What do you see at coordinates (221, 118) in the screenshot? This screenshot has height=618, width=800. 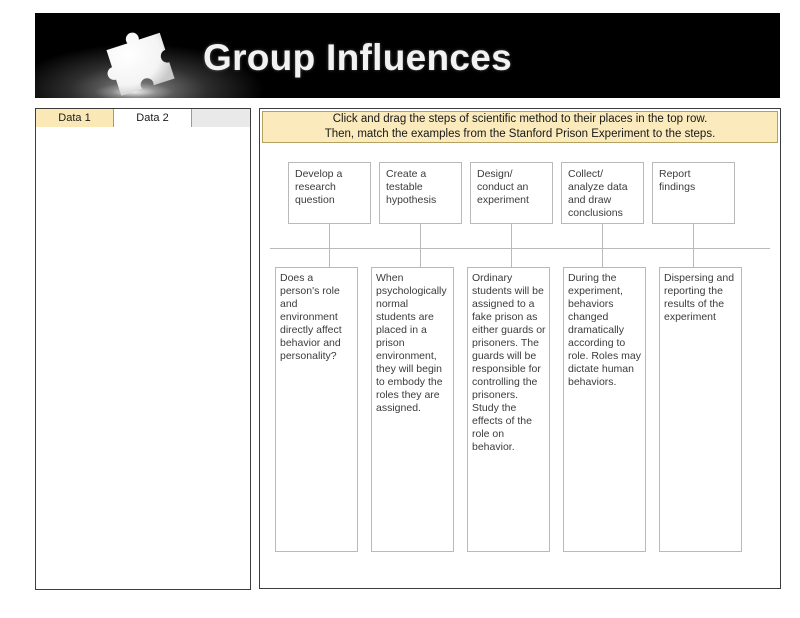 I see `tab-strip-filler` at bounding box center [221, 118].